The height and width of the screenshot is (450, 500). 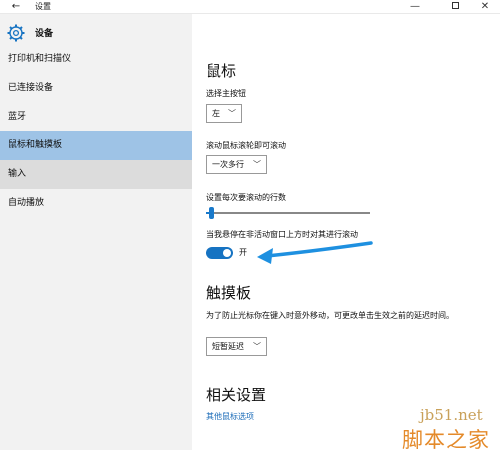 What do you see at coordinates (224, 113) in the screenshot?
I see `primary-button-dropdown: 左 ﹀` at bounding box center [224, 113].